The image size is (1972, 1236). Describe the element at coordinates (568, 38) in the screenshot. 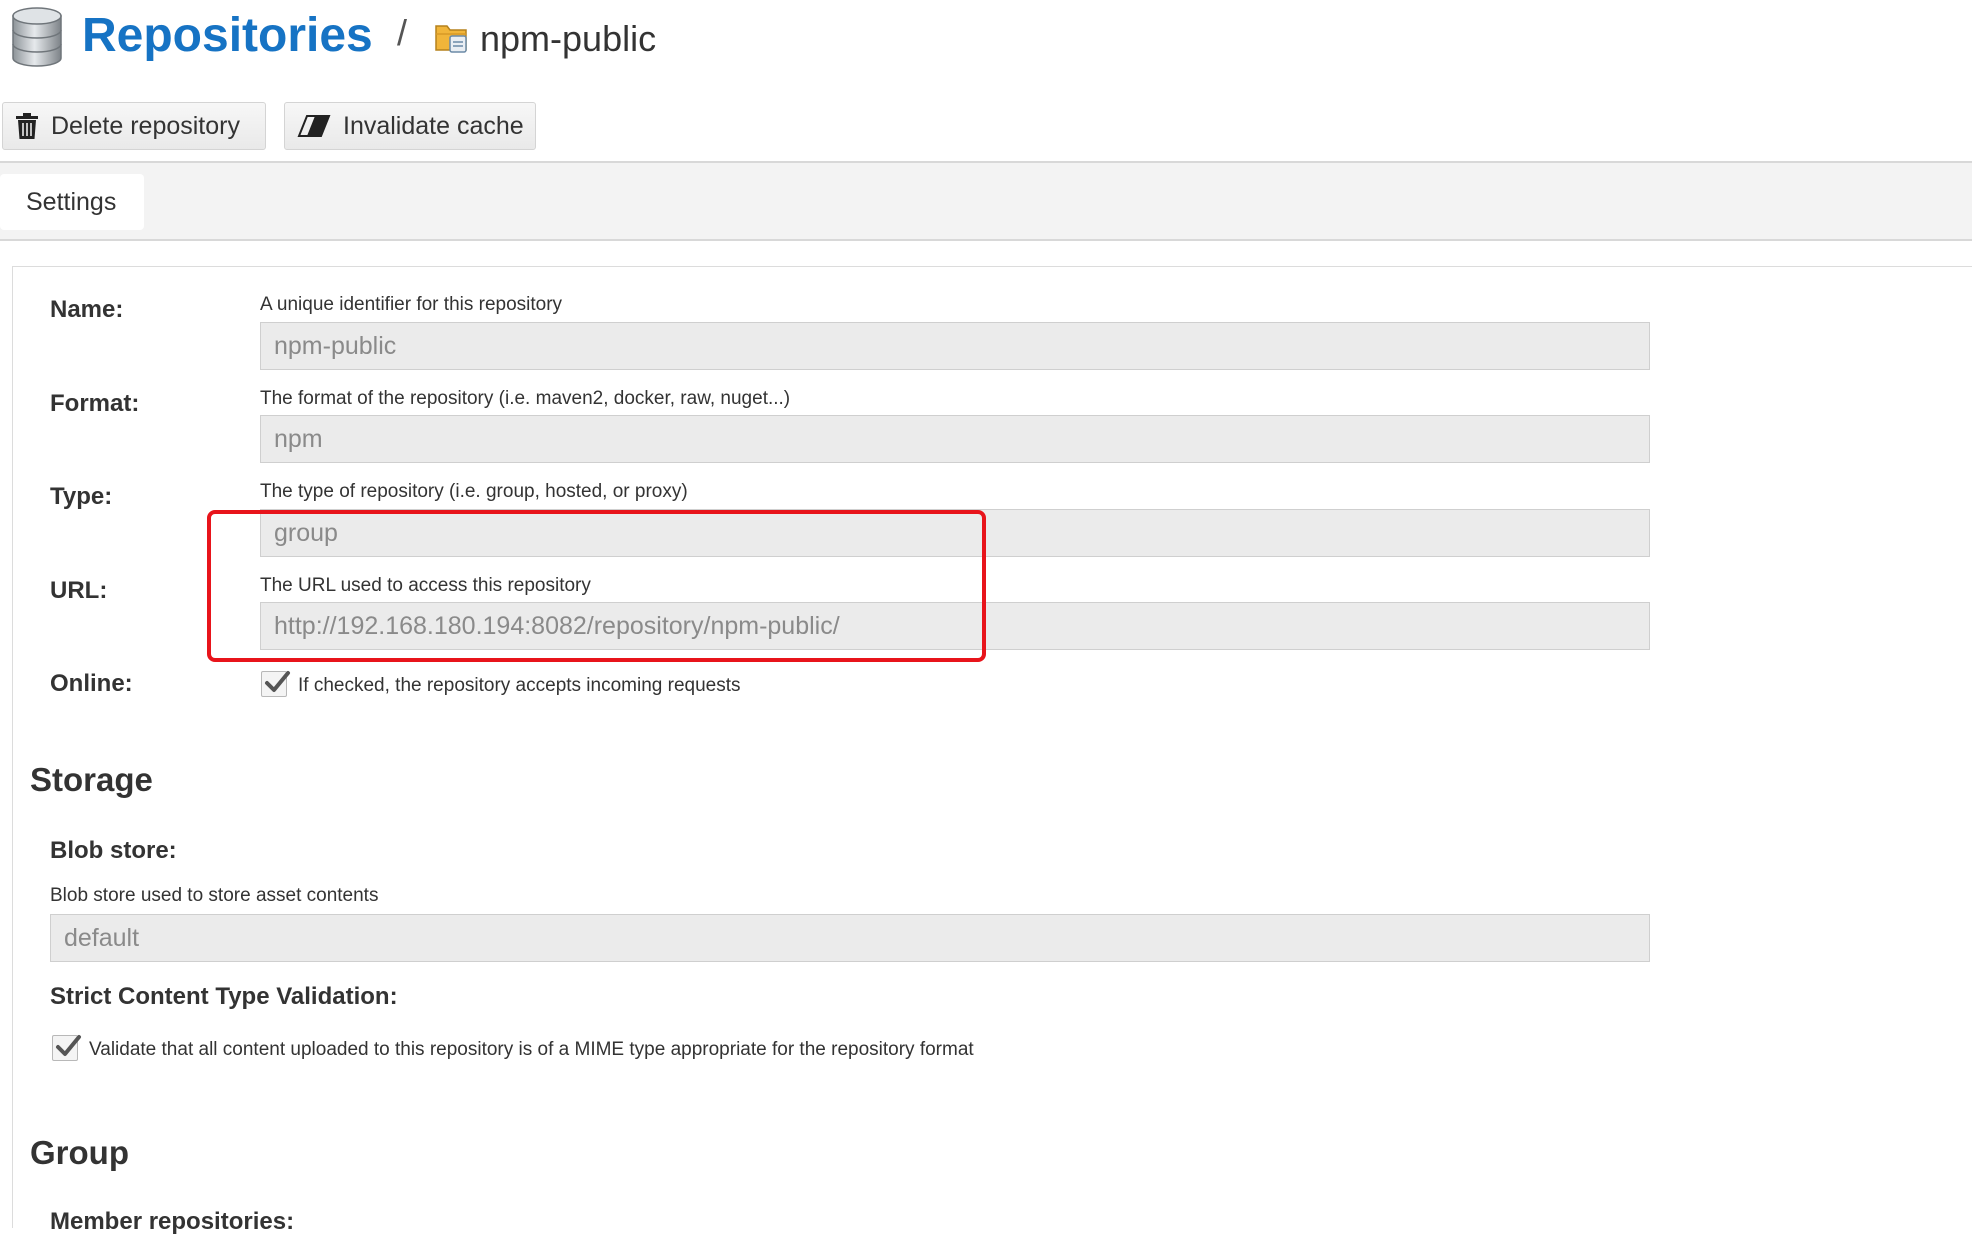

I see `breadcrumb-repo-name: npm-public` at that location.